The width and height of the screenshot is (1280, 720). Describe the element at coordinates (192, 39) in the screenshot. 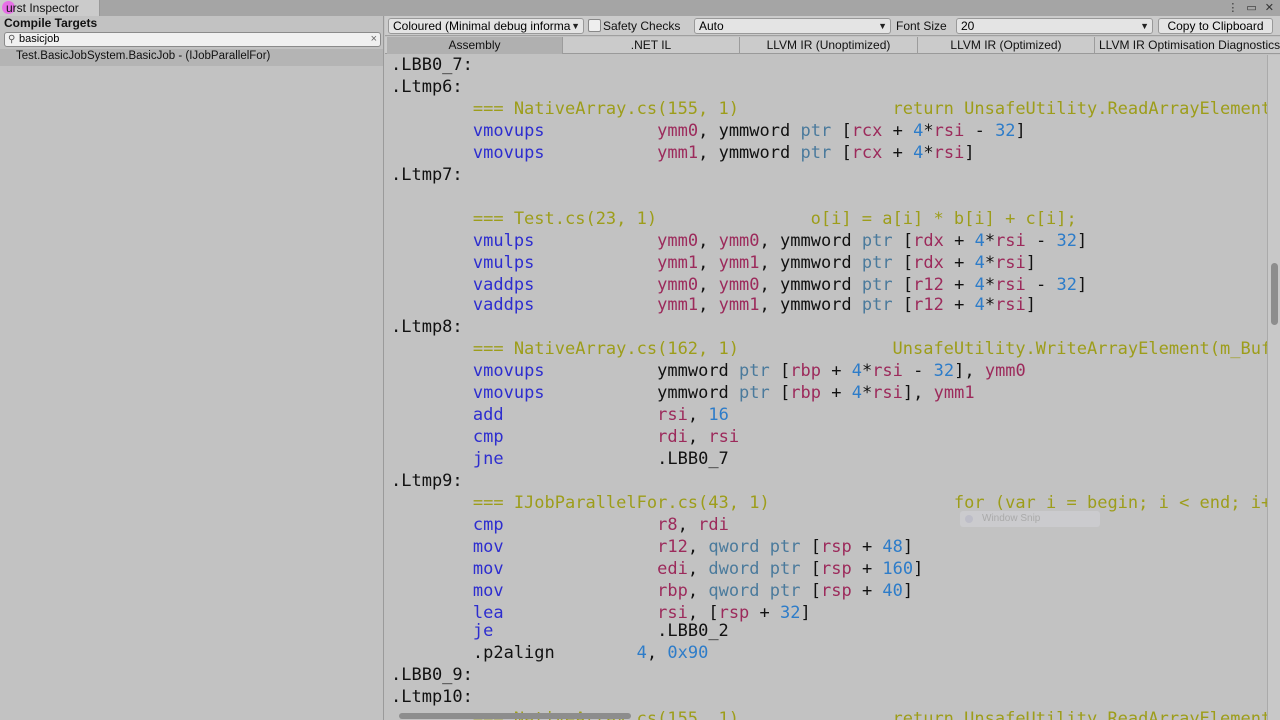

I see `search-input: ⚲ basicjob ×` at that location.